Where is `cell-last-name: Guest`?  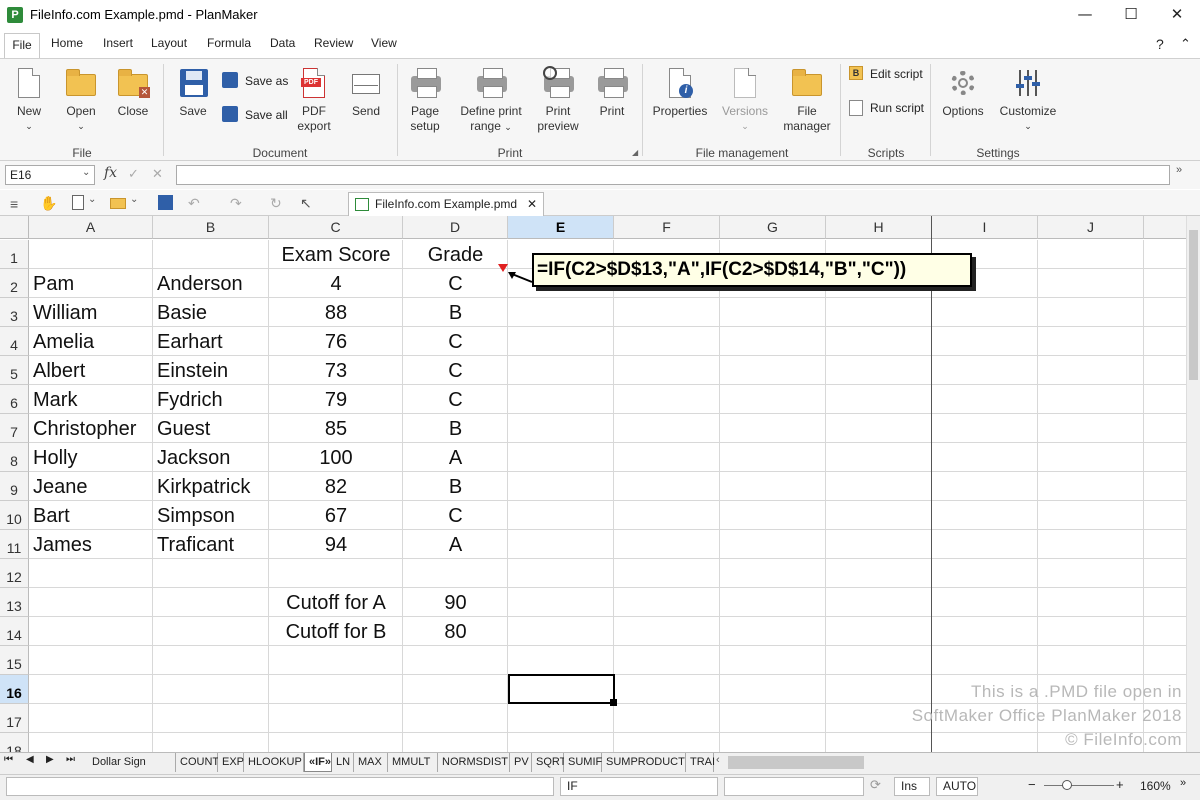 cell-last-name: Guest is located at coordinates (211, 428).